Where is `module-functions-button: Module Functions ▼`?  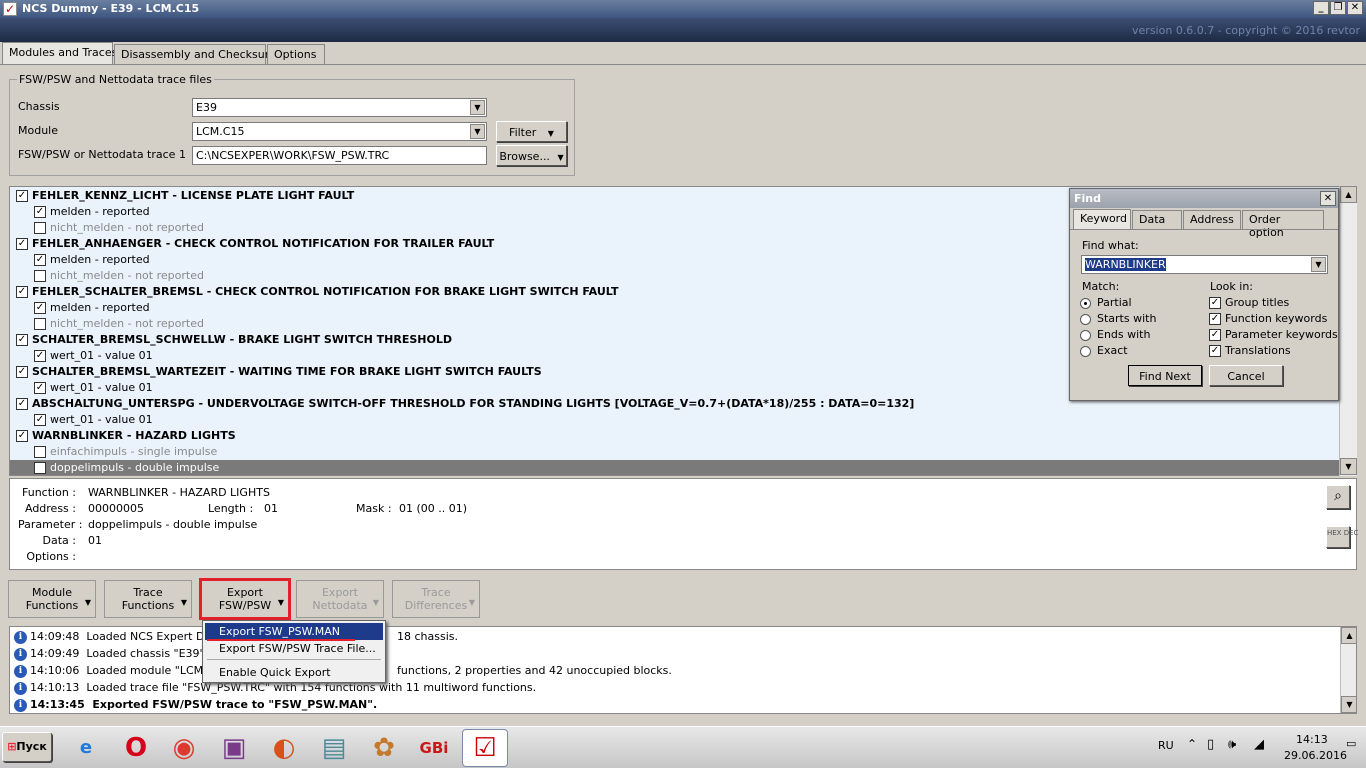 module-functions-button: Module Functions ▼ is located at coordinates (52, 599).